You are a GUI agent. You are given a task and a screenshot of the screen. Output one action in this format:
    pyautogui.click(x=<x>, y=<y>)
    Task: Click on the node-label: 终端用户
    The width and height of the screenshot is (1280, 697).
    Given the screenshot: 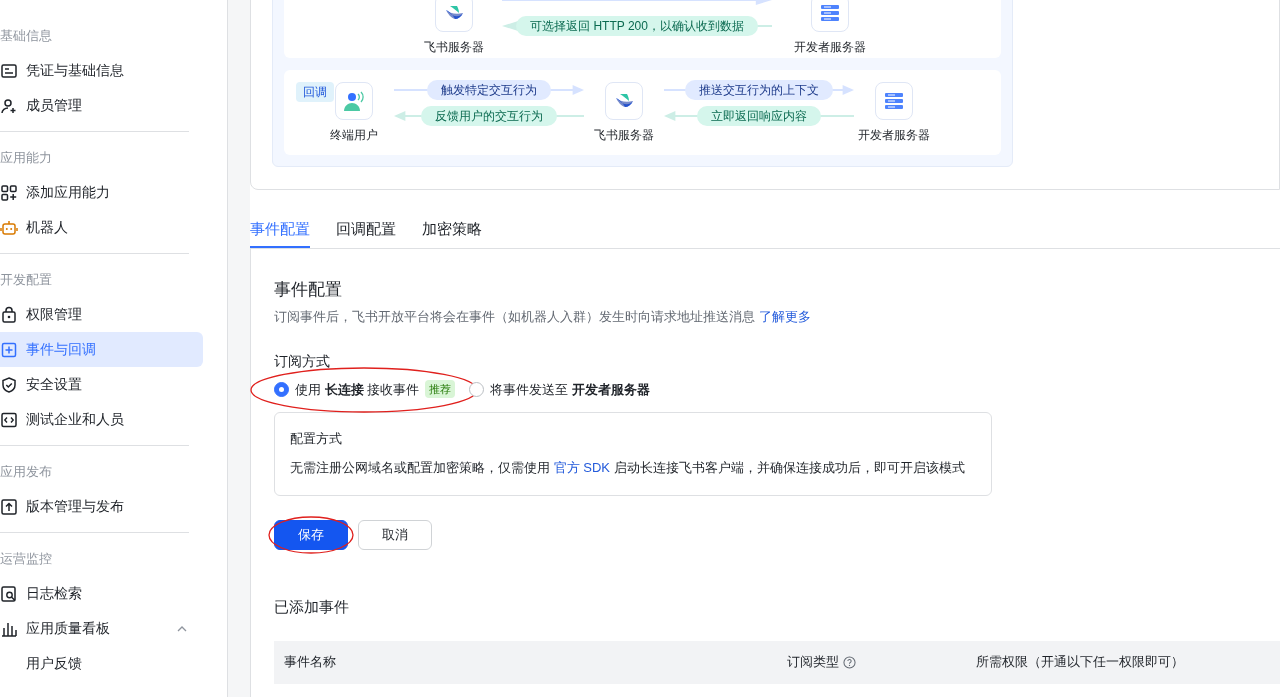 What is the action you would take?
    pyautogui.click(x=354, y=135)
    